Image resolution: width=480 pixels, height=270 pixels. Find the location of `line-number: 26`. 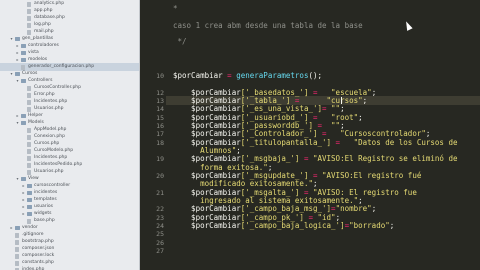

line-number: 26 is located at coordinates (160, 242).